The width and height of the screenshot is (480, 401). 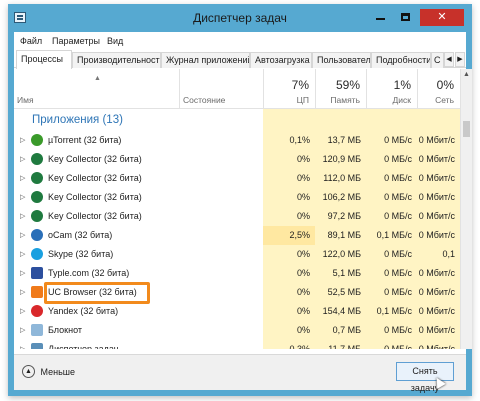 I want to click on column-network: 0% Сеть, so click(x=438, y=89).